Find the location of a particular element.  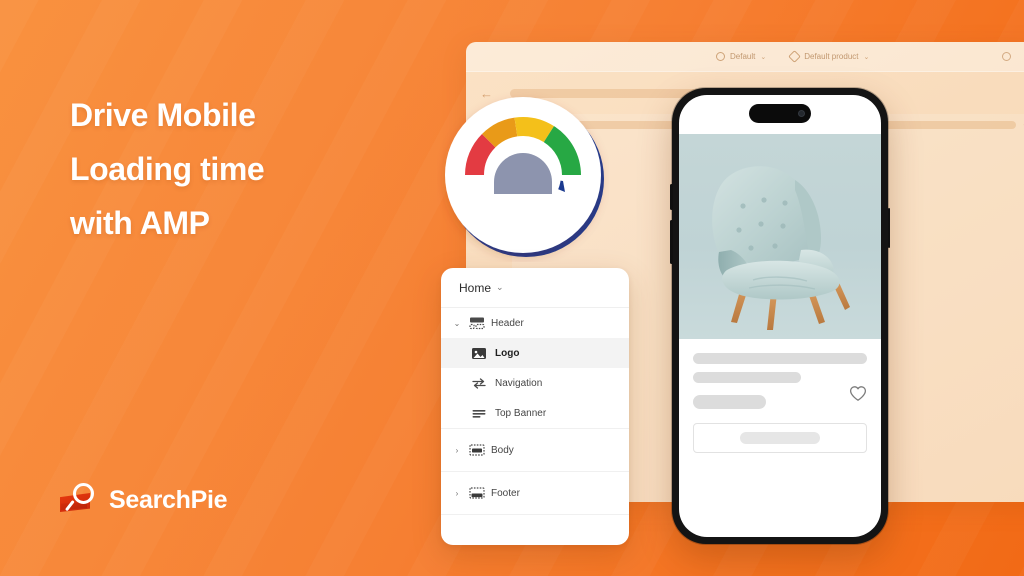

headline-line-1: Drive Mobile is located at coordinates (163, 115).